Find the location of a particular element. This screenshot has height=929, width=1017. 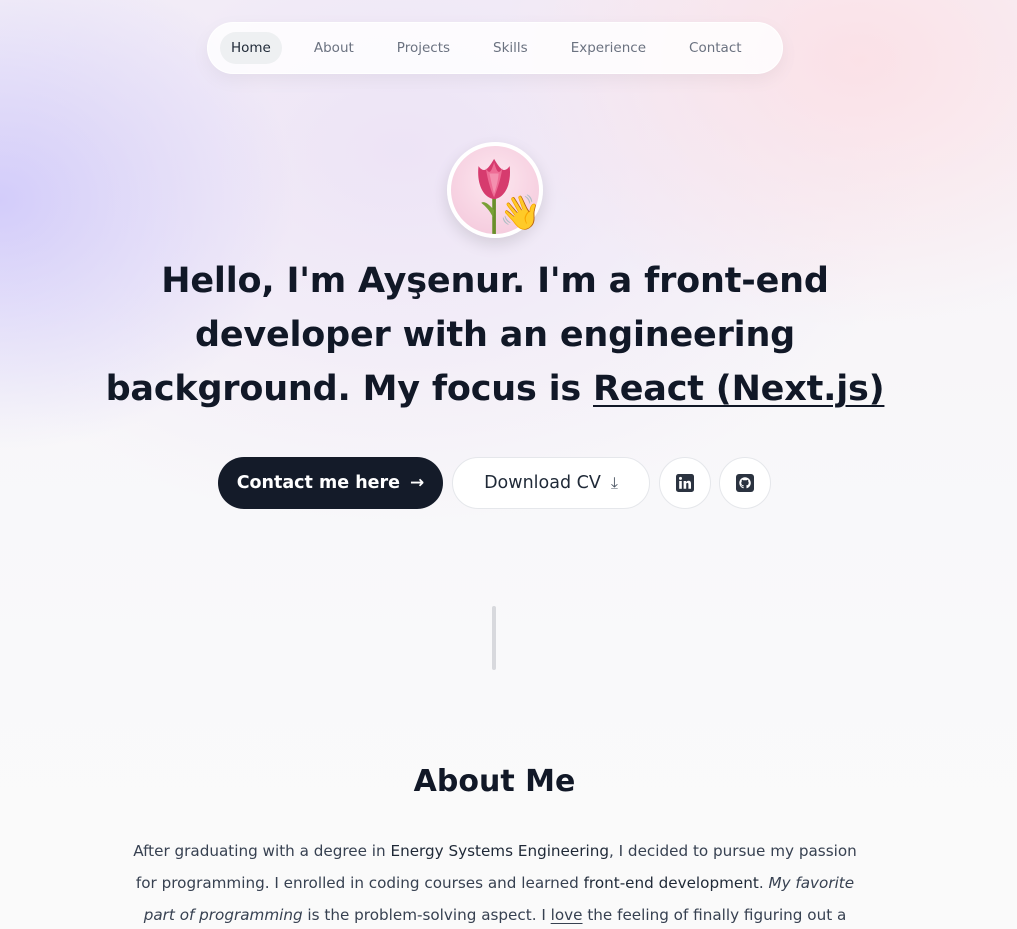

nav-experience: Experience is located at coordinates (608, 48).